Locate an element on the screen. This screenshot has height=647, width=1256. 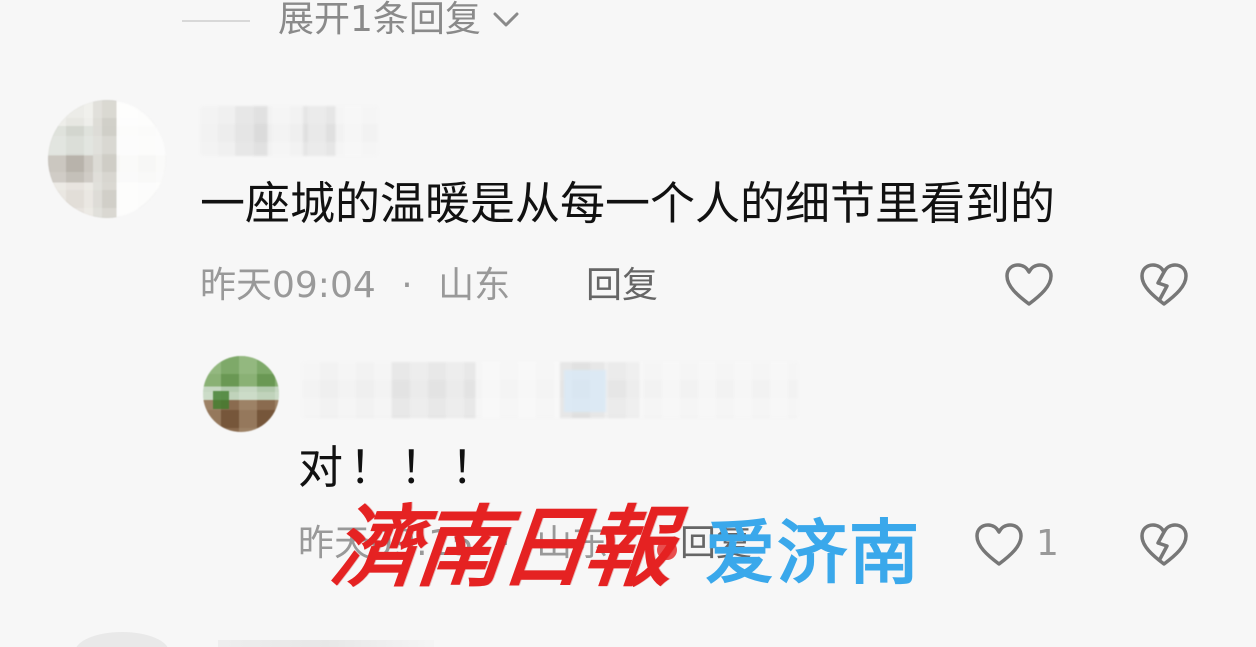
reply-meta: 昨天09:15 · 山东 is located at coordinates (453, 544).